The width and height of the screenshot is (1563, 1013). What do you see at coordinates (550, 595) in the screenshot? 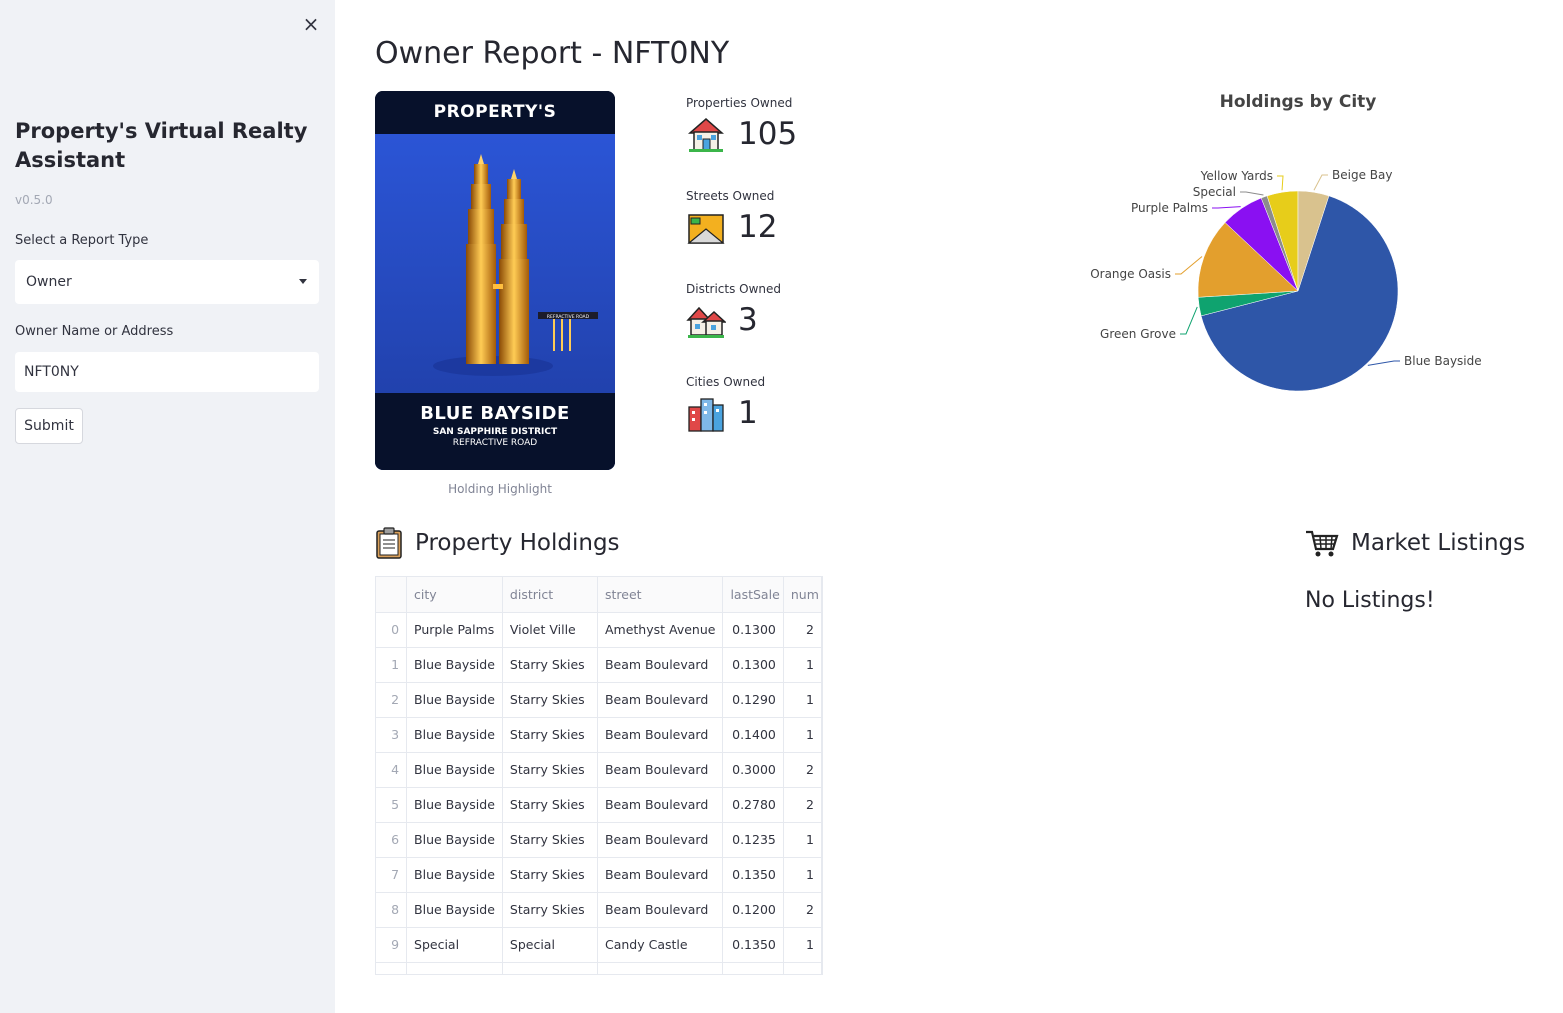
I see `column-header-district: district` at bounding box center [550, 595].